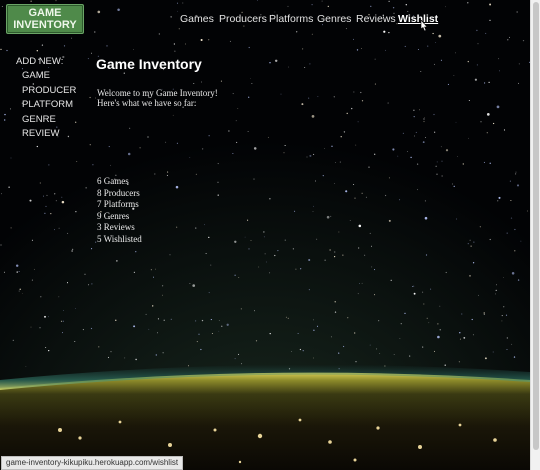 The width and height of the screenshot is (540, 470). I want to click on sidebar-item-review: REVIEW, so click(40, 133).